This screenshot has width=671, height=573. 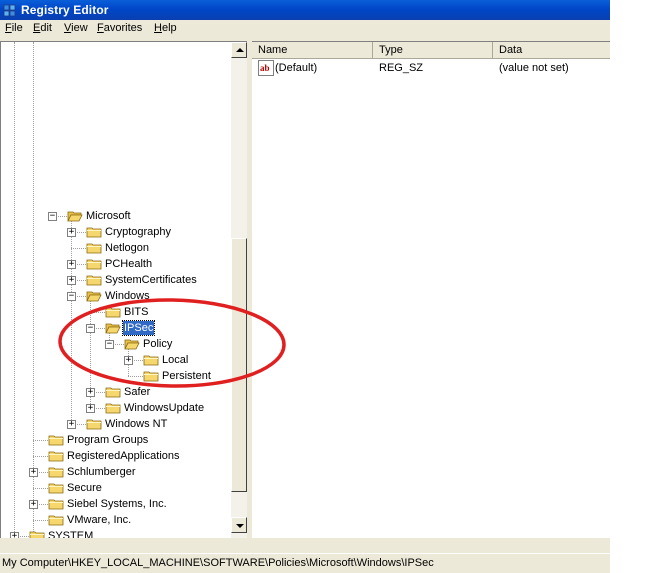 I want to click on tree-node-label: Secure, so click(x=84, y=488).